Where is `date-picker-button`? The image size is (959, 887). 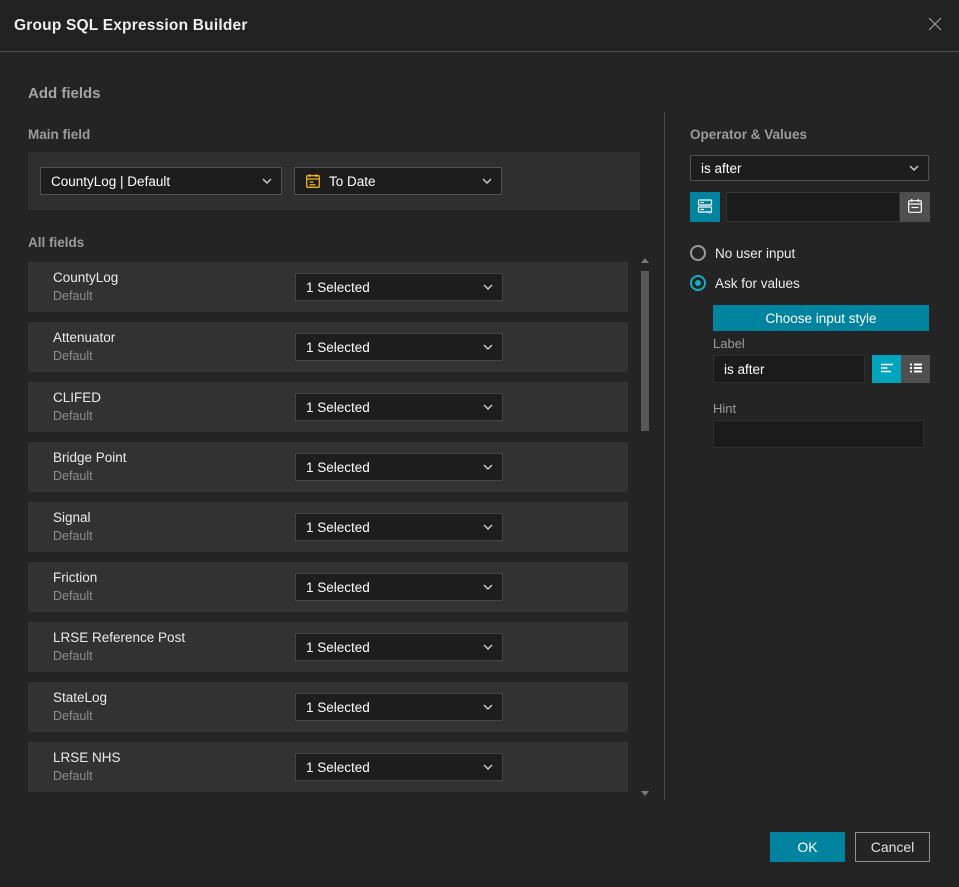 date-picker-button is located at coordinates (915, 207).